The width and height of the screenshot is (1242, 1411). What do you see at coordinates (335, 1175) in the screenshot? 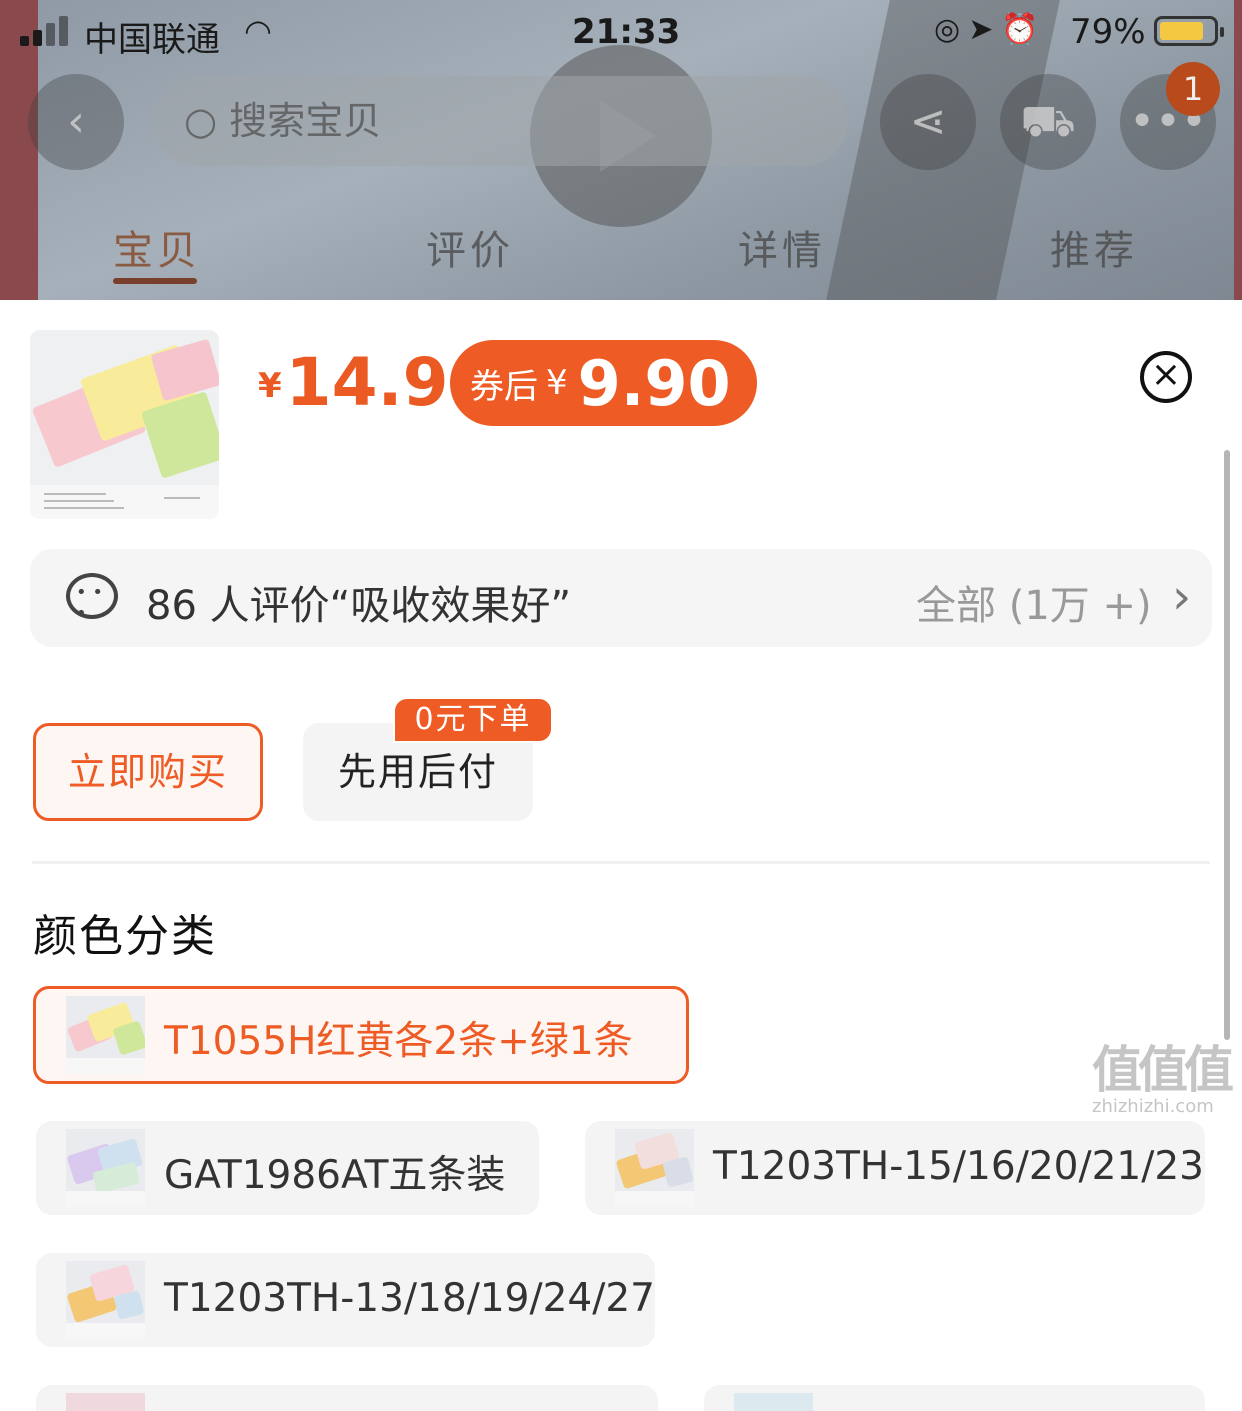
I see `option-label: GAT1986AT五条装` at bounding box center [335, 1175].